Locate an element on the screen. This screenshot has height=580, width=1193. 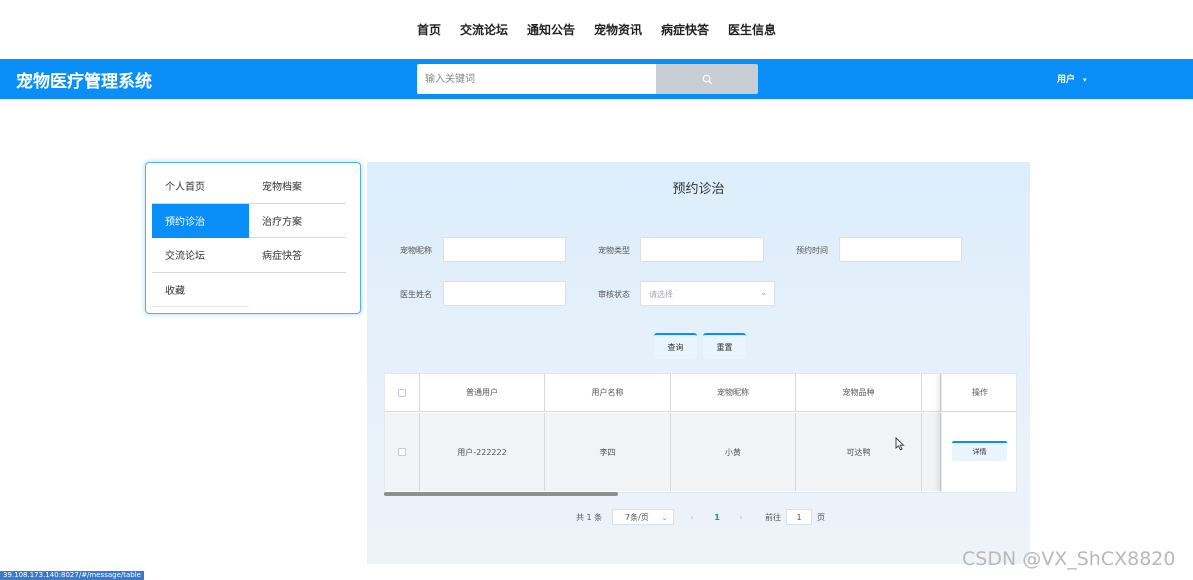
prev-page-button: ‹ is located at coordinates (692, 517).